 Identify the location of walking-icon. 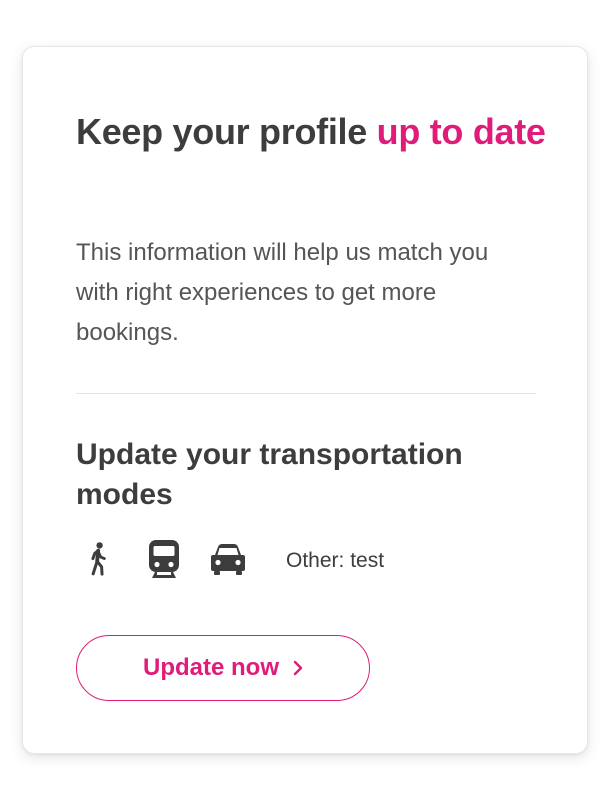
(98, 559).